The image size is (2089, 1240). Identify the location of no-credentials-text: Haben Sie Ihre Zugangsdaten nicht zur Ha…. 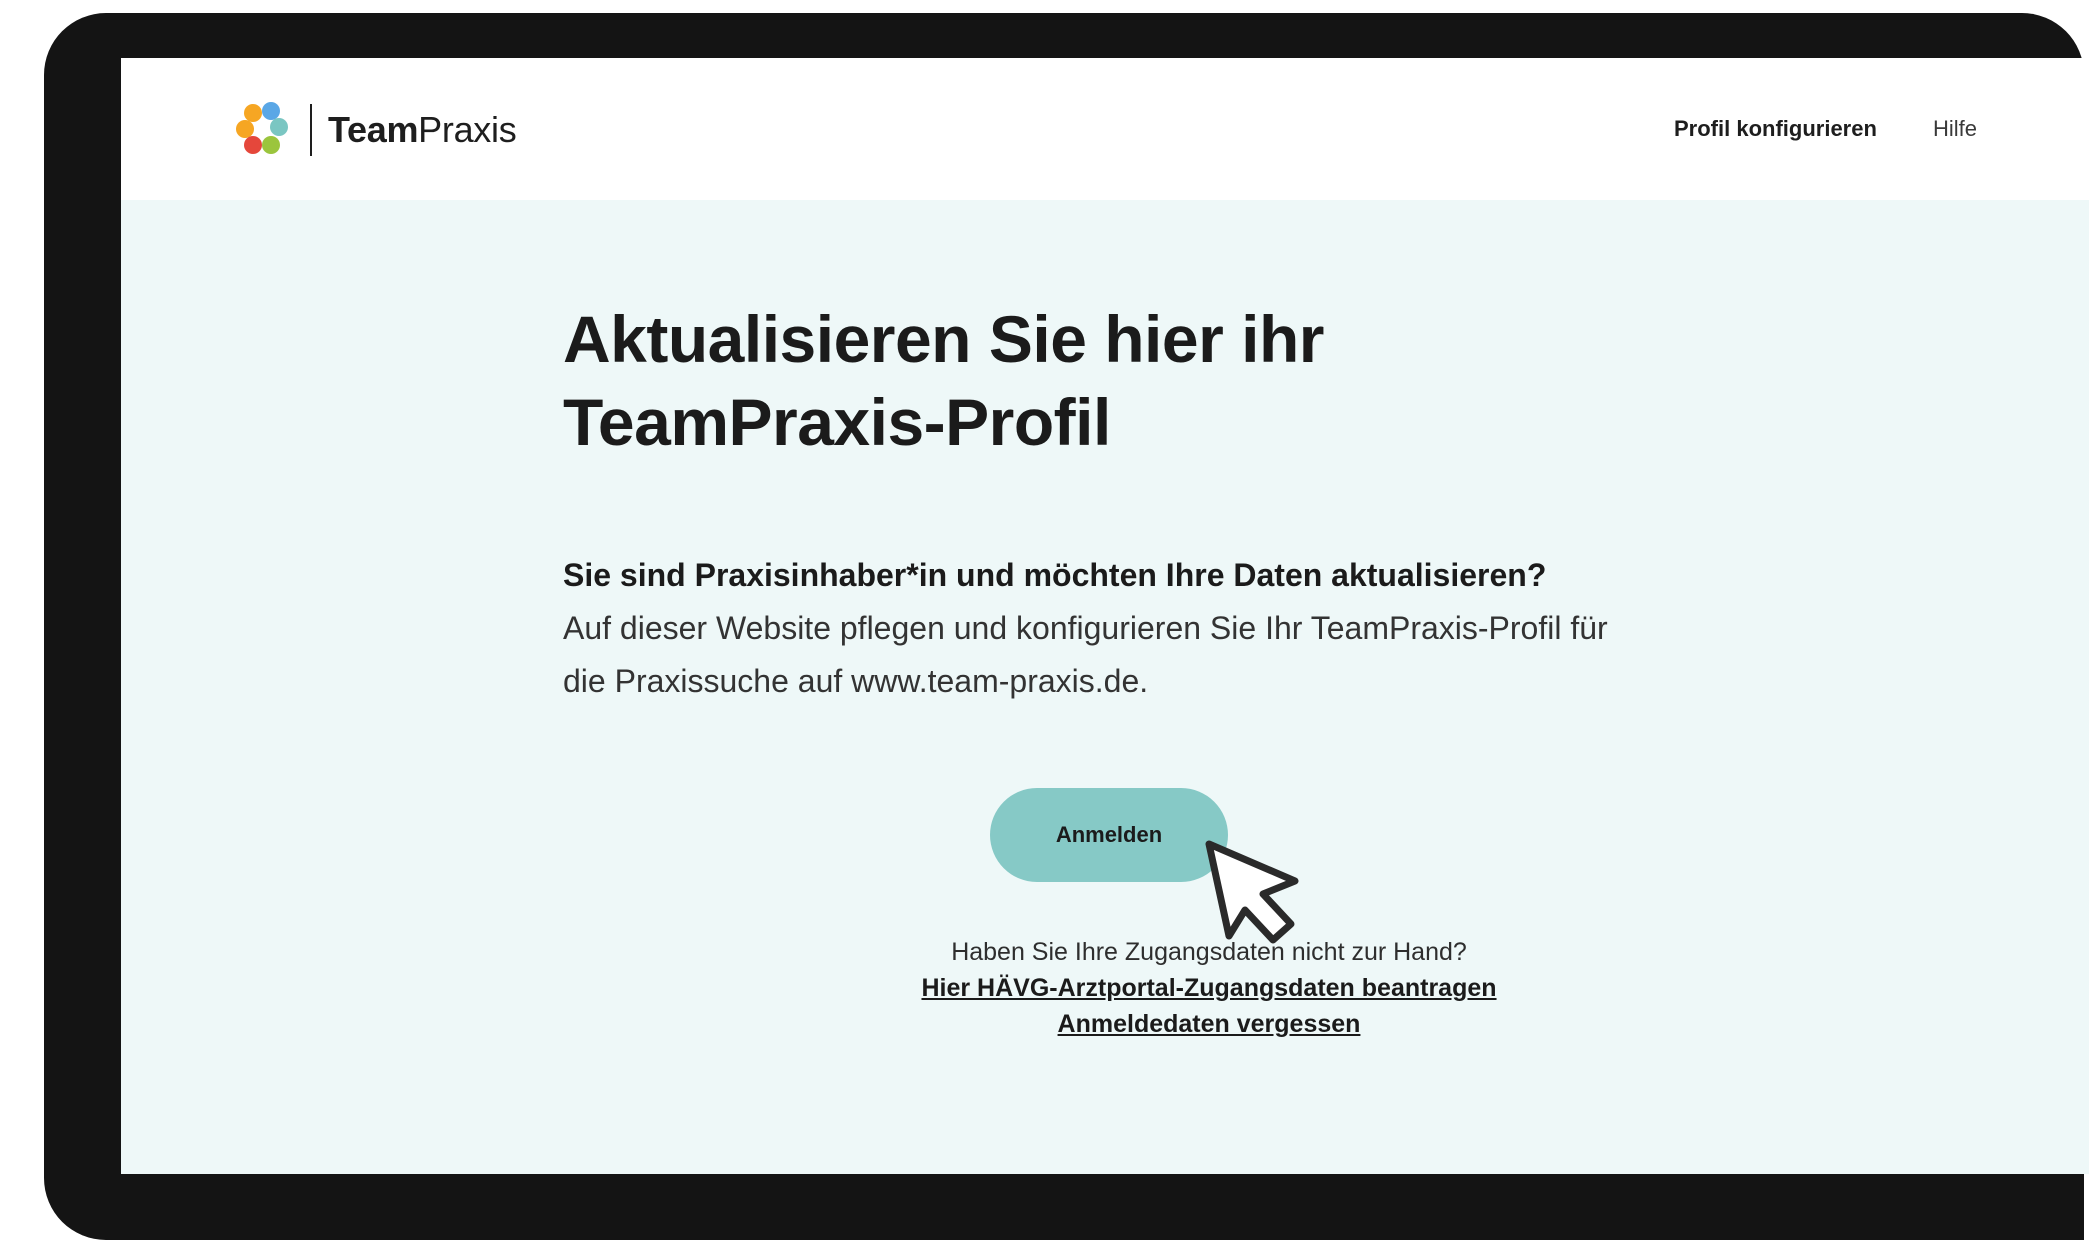
(1209, 952).